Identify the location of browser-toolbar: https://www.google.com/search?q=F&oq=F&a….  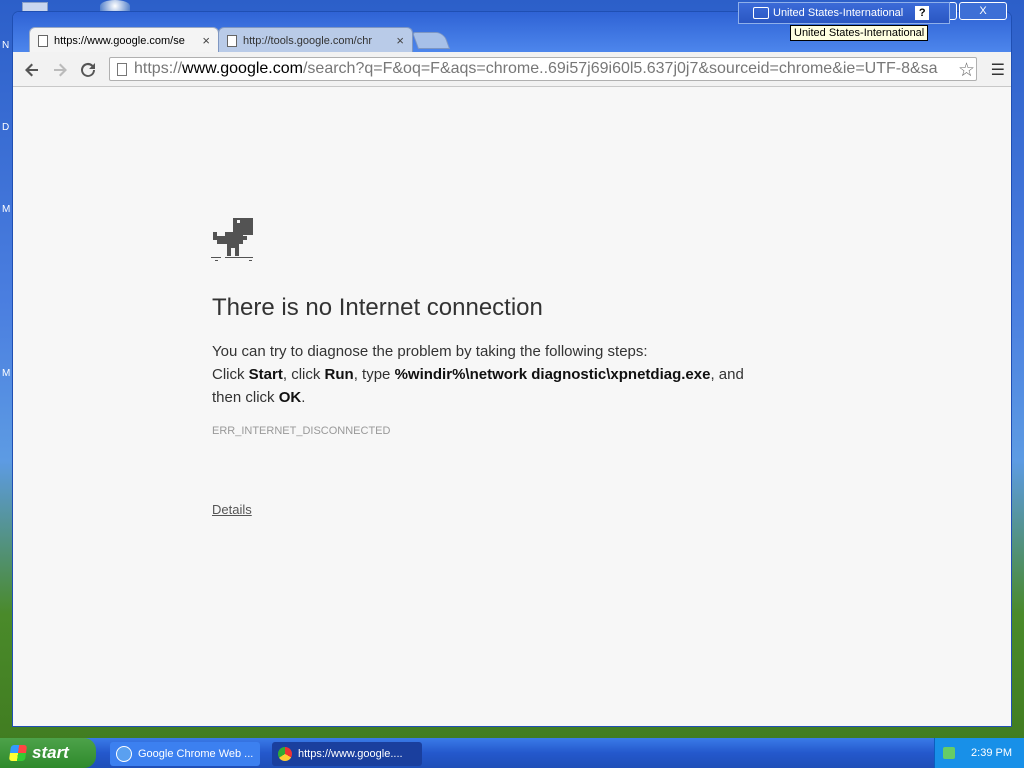
(512, 69).